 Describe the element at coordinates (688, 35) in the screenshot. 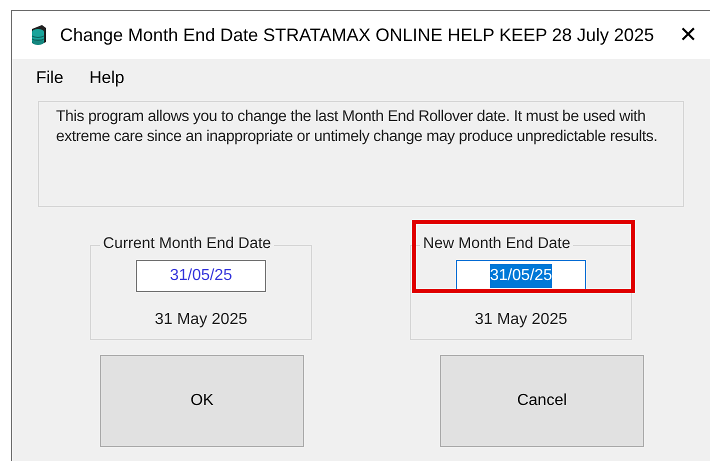

I see `close-button: ✕` at that location.